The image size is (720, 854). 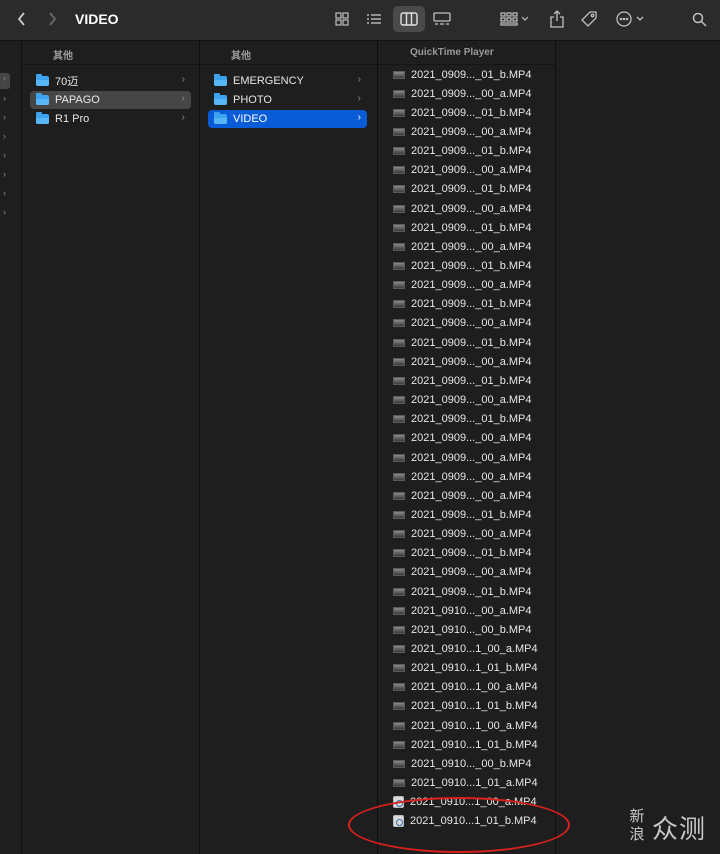 I want to click on file-label: 2021_0910...1_00_a.MP4, so click(x=474, y=725).